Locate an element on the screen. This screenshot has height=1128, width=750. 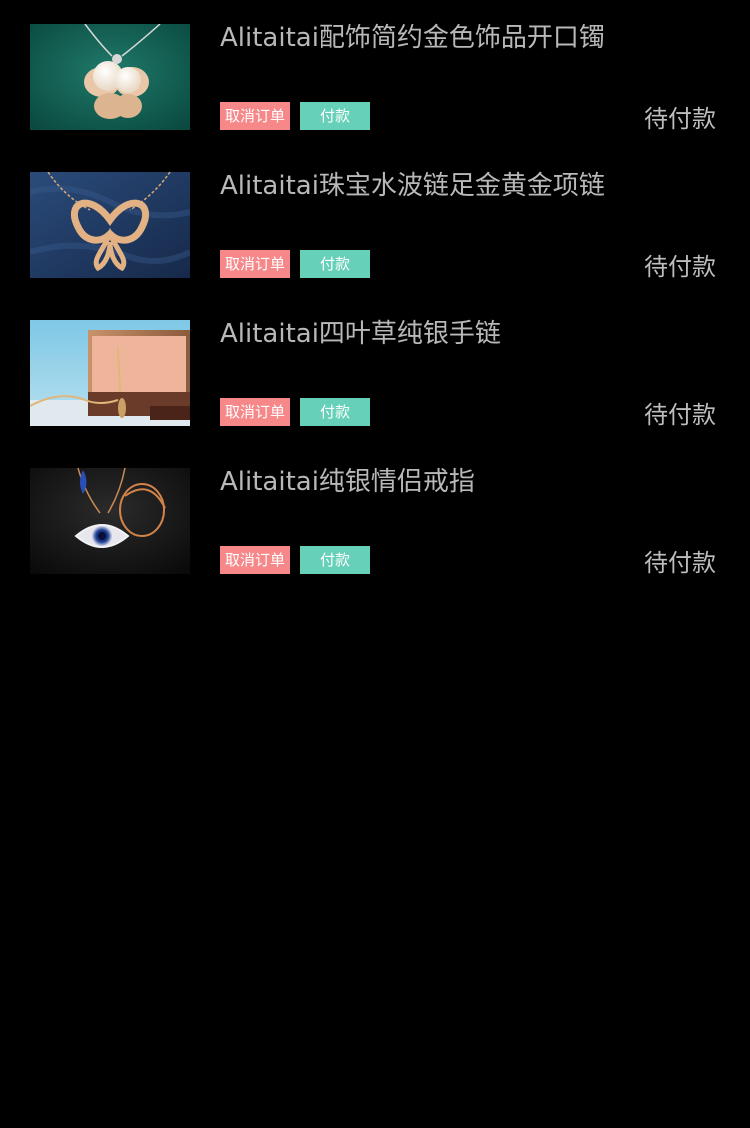
butterfly-necklace-image is located at coordinates (110, 225).